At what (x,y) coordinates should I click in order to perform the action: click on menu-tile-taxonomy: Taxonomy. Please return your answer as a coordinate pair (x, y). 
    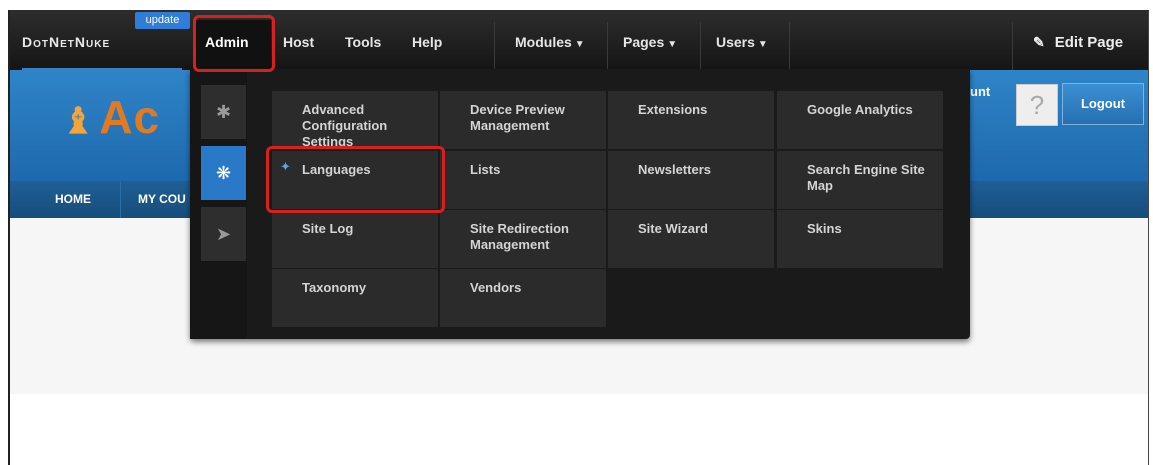
    Looking at the image, I should click on (355, 298).